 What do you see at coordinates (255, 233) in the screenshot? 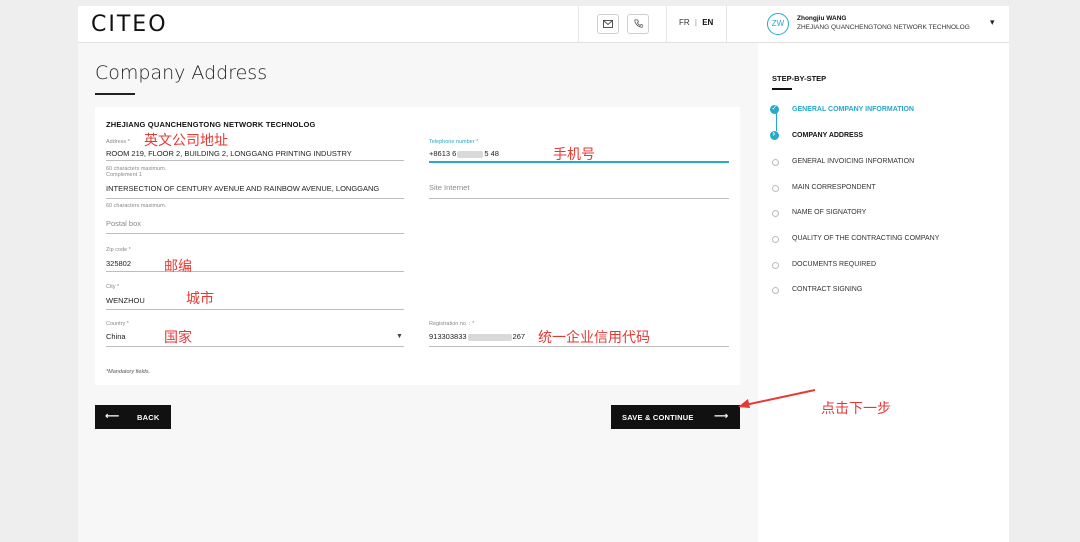
I see `postal-box-underline` at bounding box center [255, 233].